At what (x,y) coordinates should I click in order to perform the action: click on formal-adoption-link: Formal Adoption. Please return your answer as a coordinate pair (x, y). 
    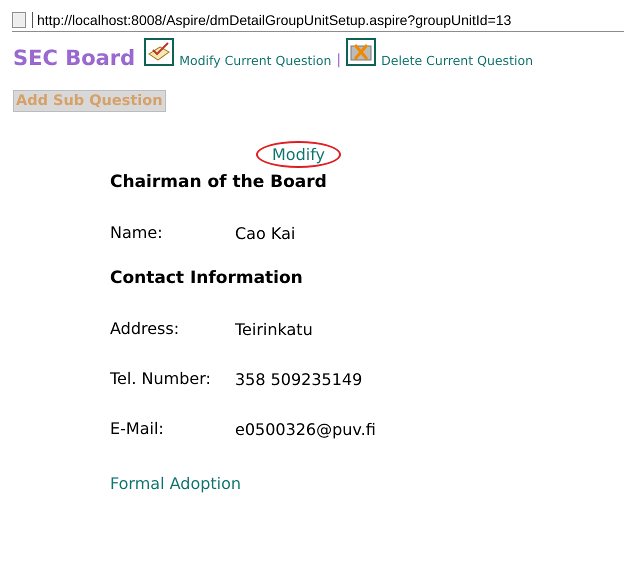
    Looking at the image, I should click on (176, 483).